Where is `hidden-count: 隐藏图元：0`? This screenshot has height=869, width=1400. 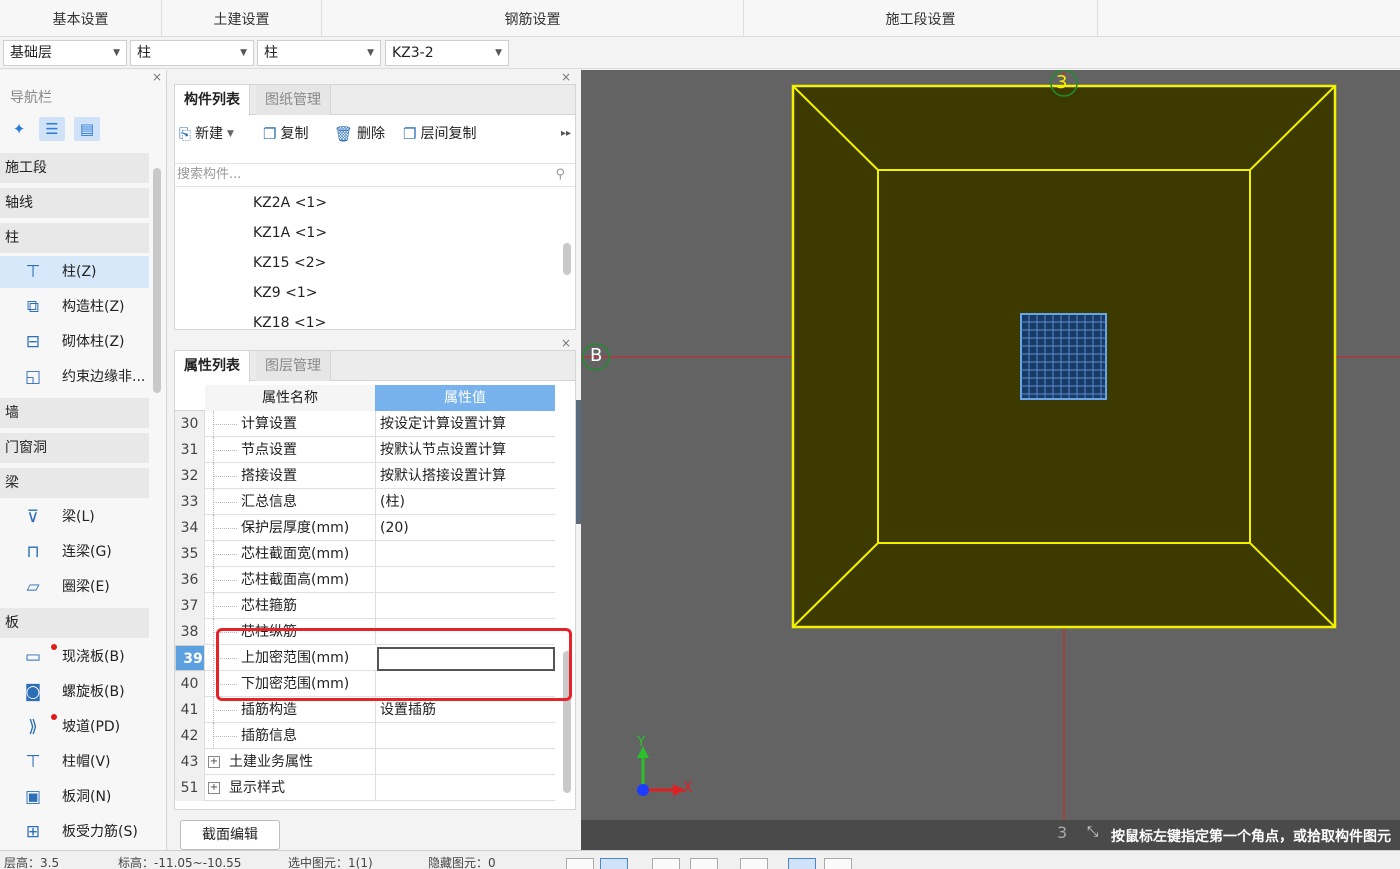
hidden-count: 隐藏图元：0 is located at coordinates (462, 862).